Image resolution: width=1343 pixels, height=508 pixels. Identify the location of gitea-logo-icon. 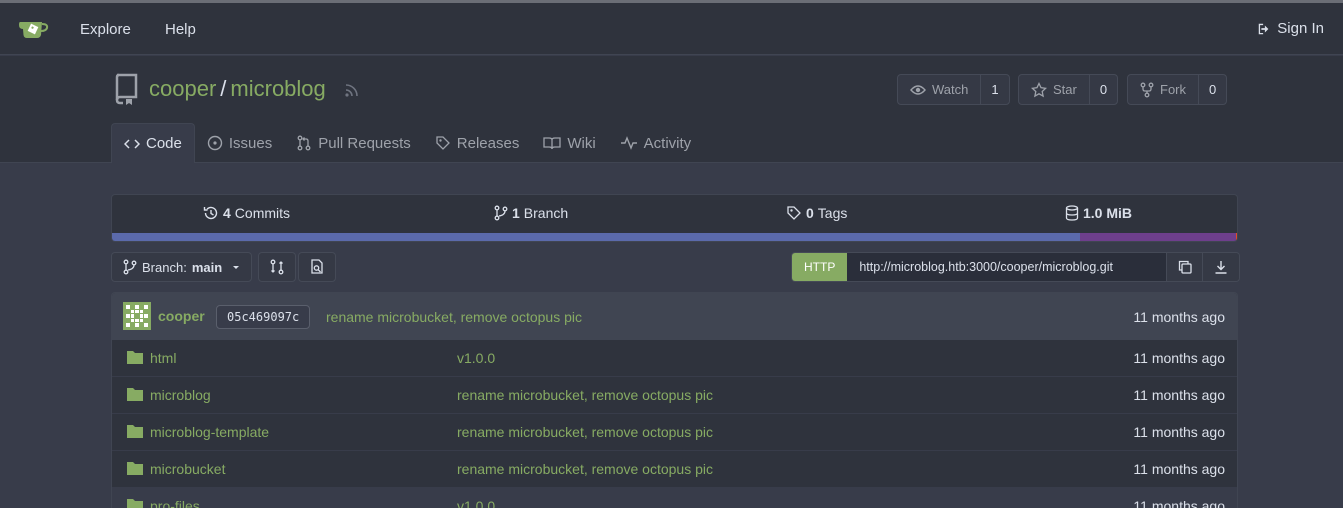
(34, 29).